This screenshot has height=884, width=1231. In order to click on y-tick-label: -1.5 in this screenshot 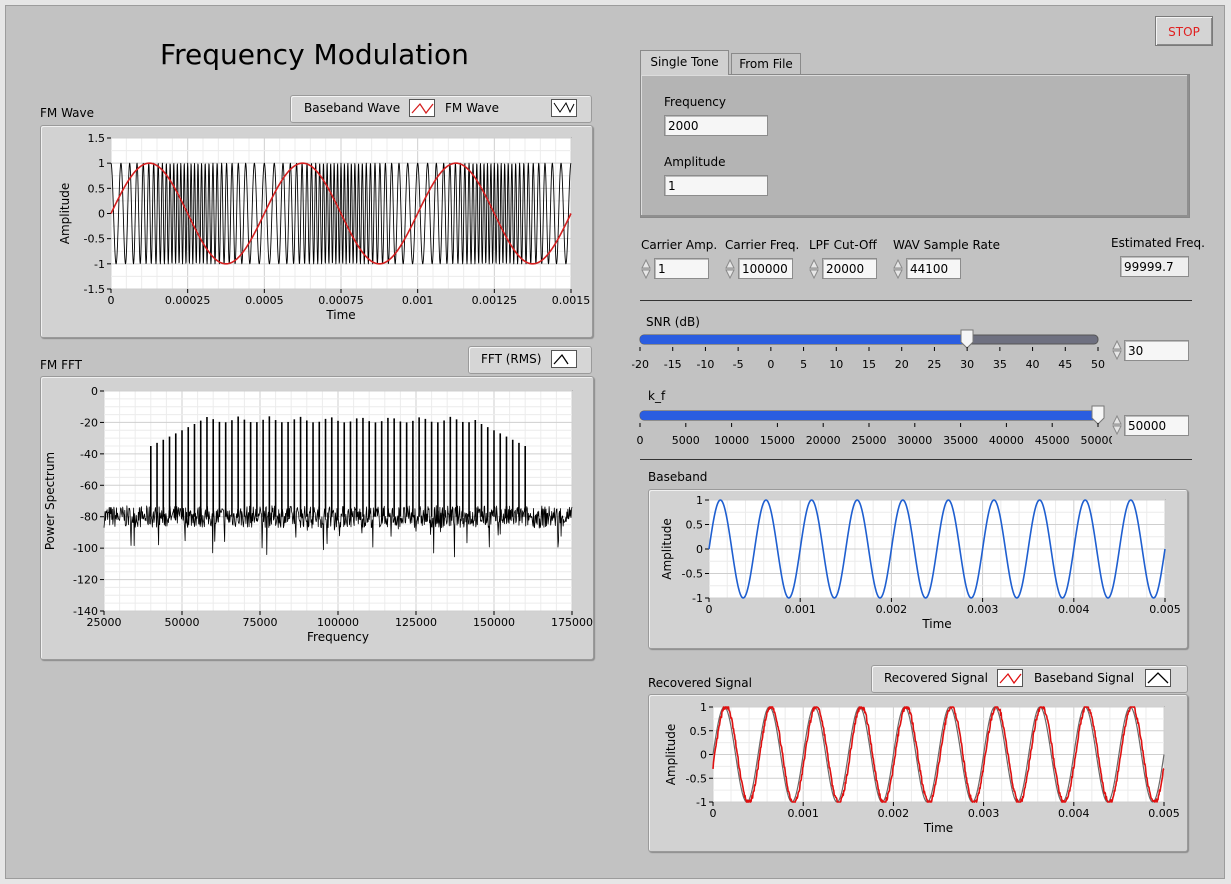, I will do `click(94, 289)`.